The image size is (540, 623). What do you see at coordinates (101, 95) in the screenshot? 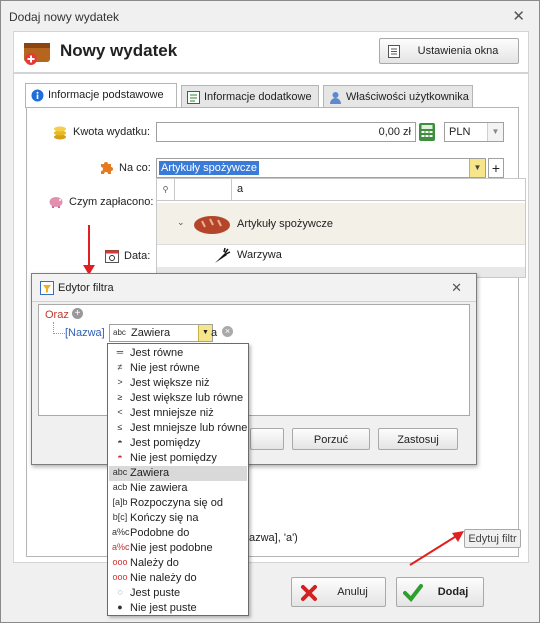
I see `tab-basic-info: Informacje podstawowe` at bounding box center [101, 95].